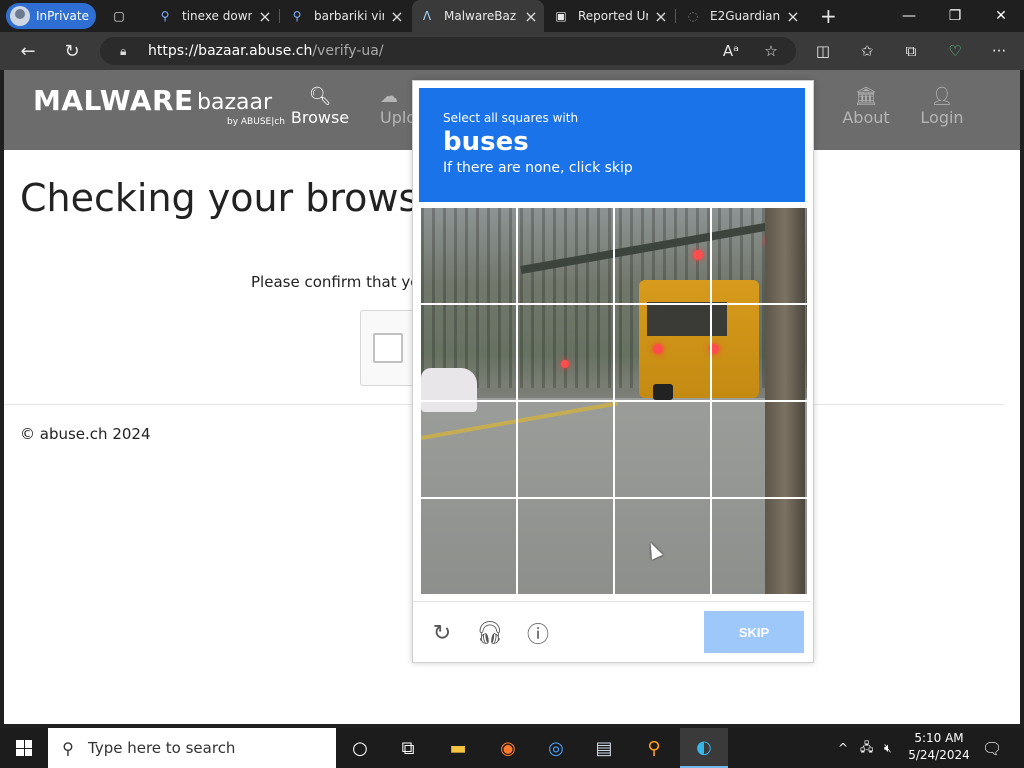 The height and width of the screenshot is (768, 1024). I want to click on chrome-button: ◎, so click(556, 748).